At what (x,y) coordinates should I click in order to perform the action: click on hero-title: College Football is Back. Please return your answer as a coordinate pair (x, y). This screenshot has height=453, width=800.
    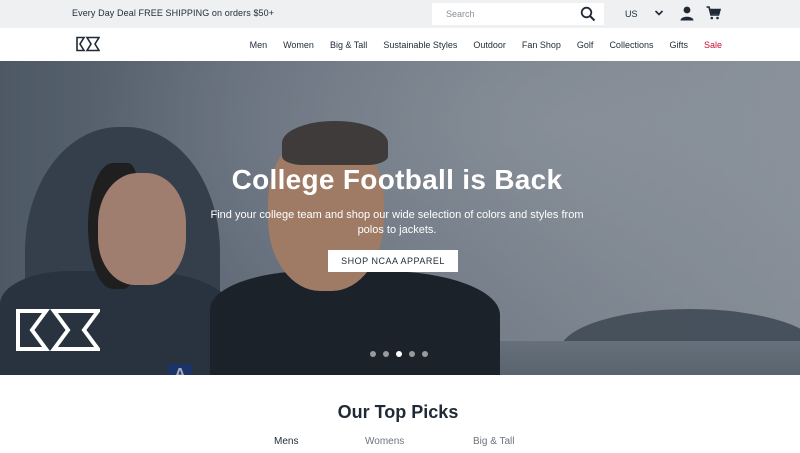
    Looking at the image, I should click on (397, 179).